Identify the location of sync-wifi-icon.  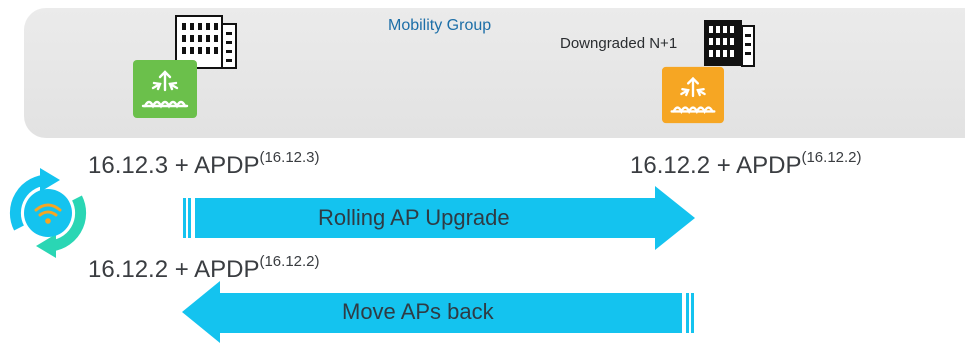
(48, 213).